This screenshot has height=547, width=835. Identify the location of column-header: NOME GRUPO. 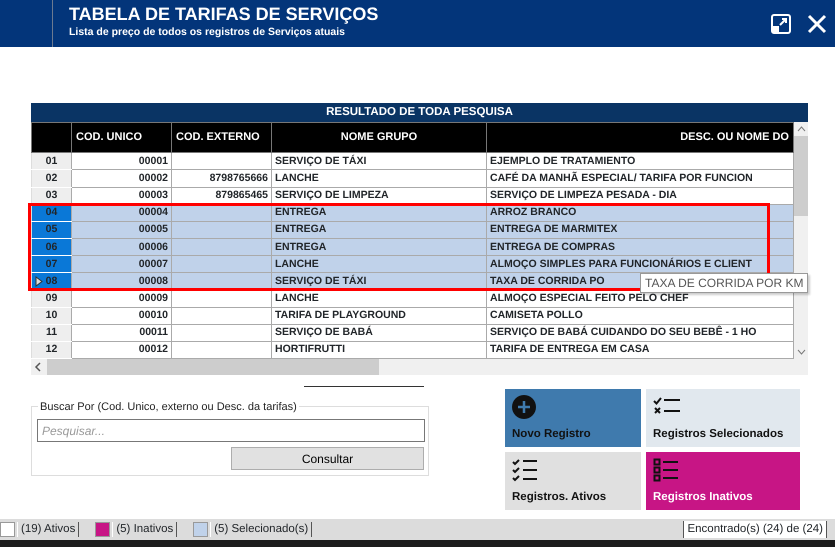
(379, 137).